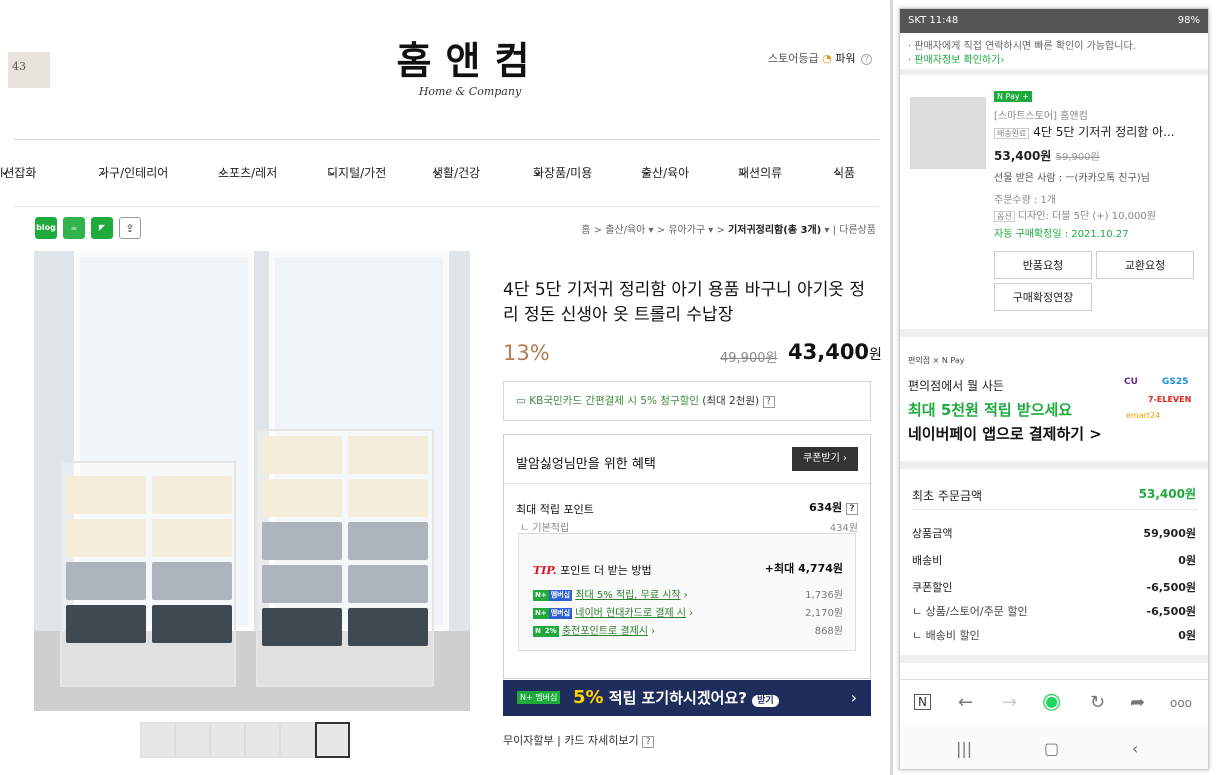  Describe the element at coordinates (687, 401) in the screenshot. I see `card-promo: ▭ KB국민카드 간편결제 시 5% 청구할인 (최대 2천원) ?` at that location.